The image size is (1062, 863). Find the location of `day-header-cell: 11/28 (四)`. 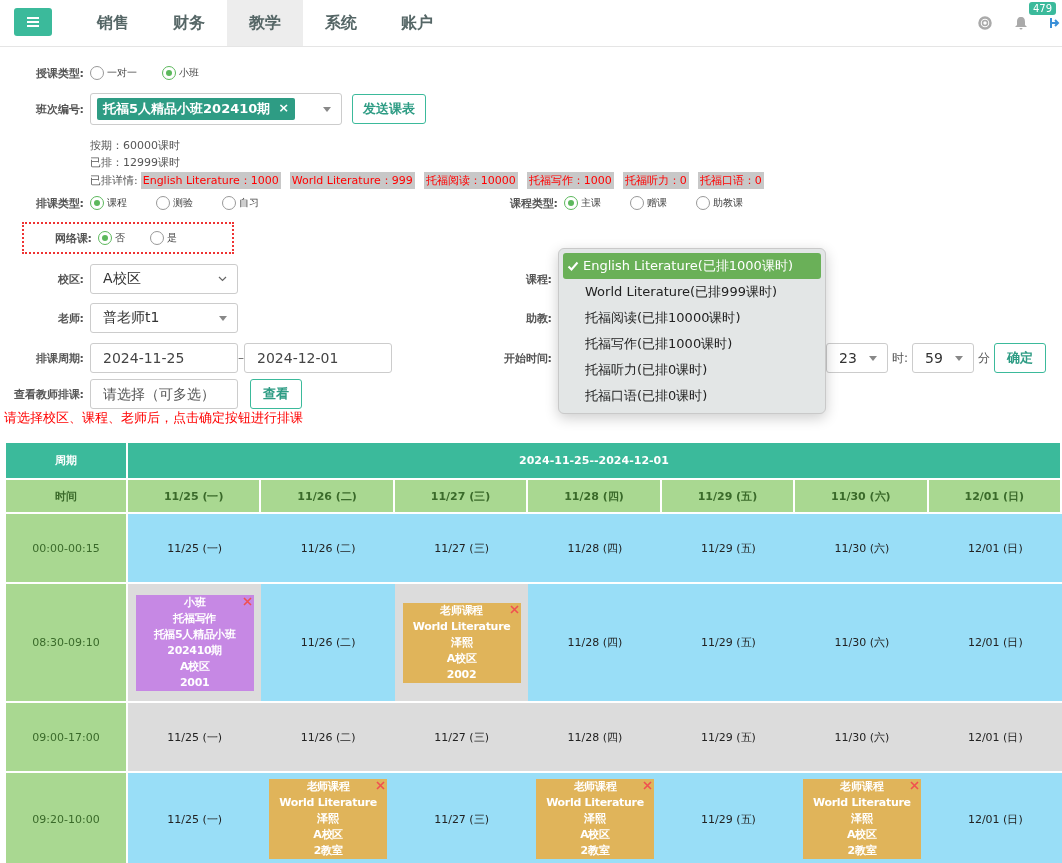

day-header-cell: 11/28 (四) is located at coordinates (594, 496).